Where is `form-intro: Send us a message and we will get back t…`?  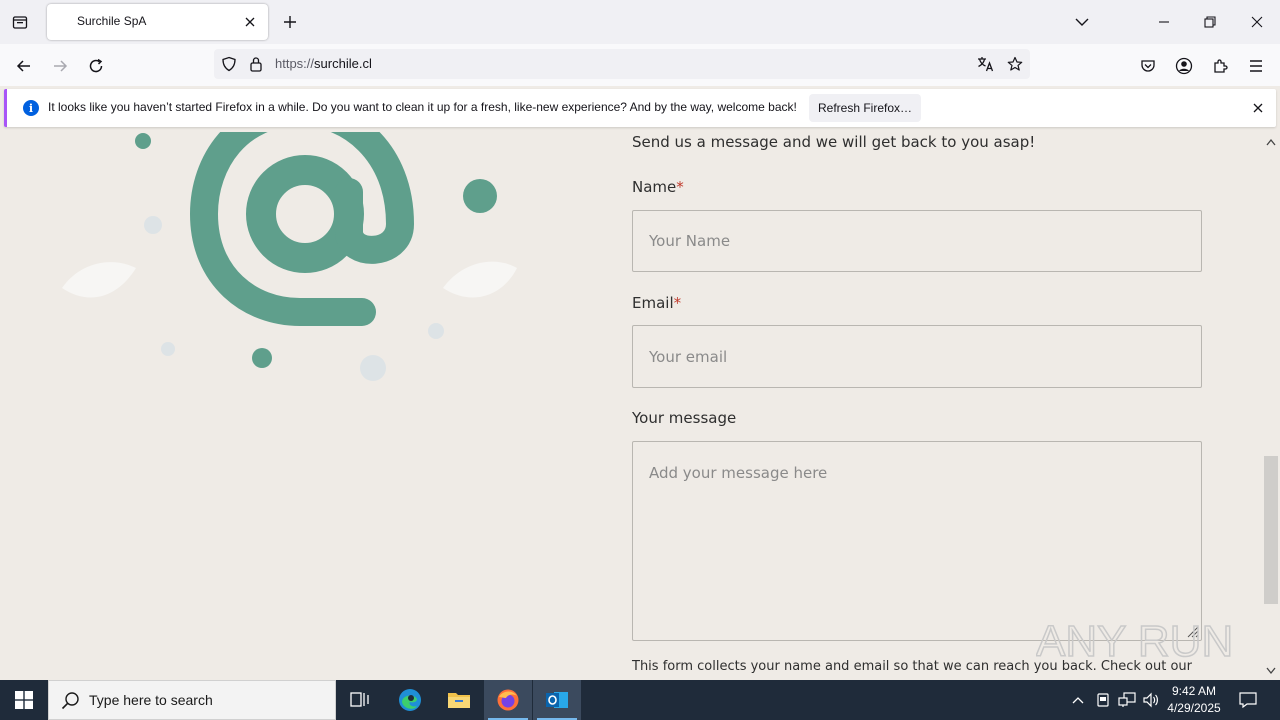 form-intro: Send us a message and we will get back t… is located at coordinates (834, 142).